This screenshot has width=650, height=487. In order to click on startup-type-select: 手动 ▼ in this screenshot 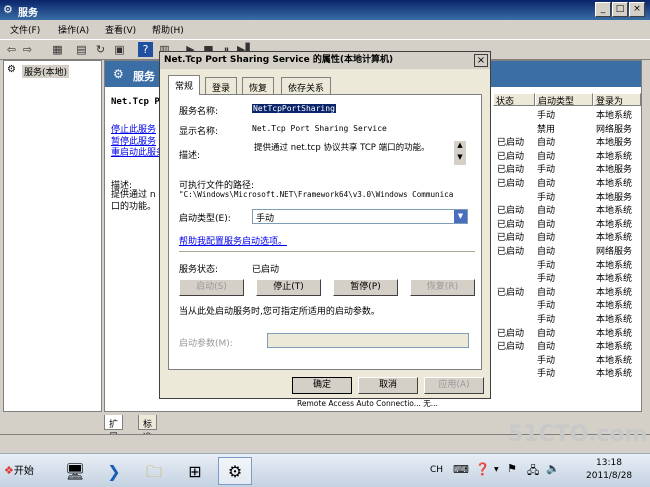, I will do `click(360, 216)`.